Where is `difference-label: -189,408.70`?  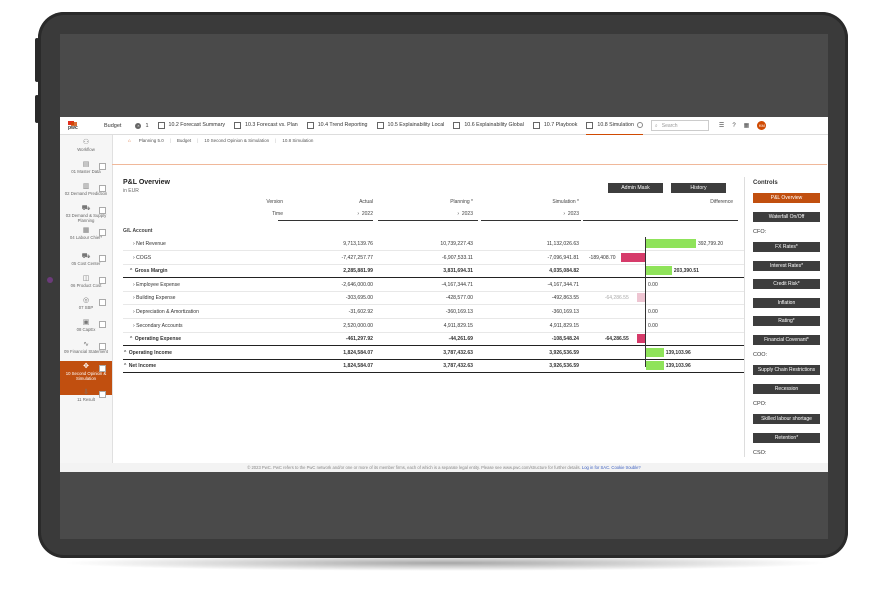 difference-label: -189,408.70 is located at coordinates (602, 257).